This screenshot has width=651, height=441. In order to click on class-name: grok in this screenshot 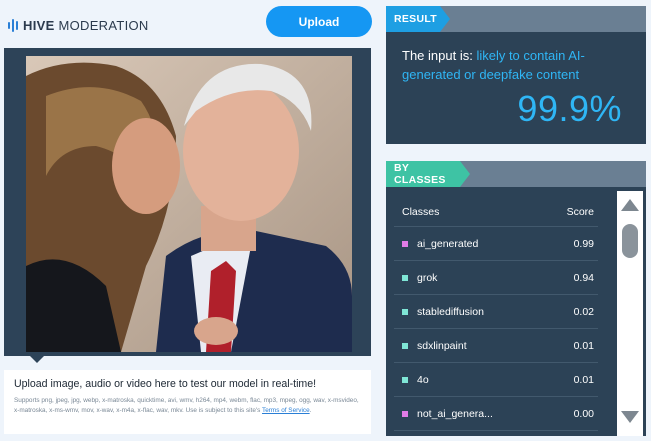, I will do `click(427, 277)`.